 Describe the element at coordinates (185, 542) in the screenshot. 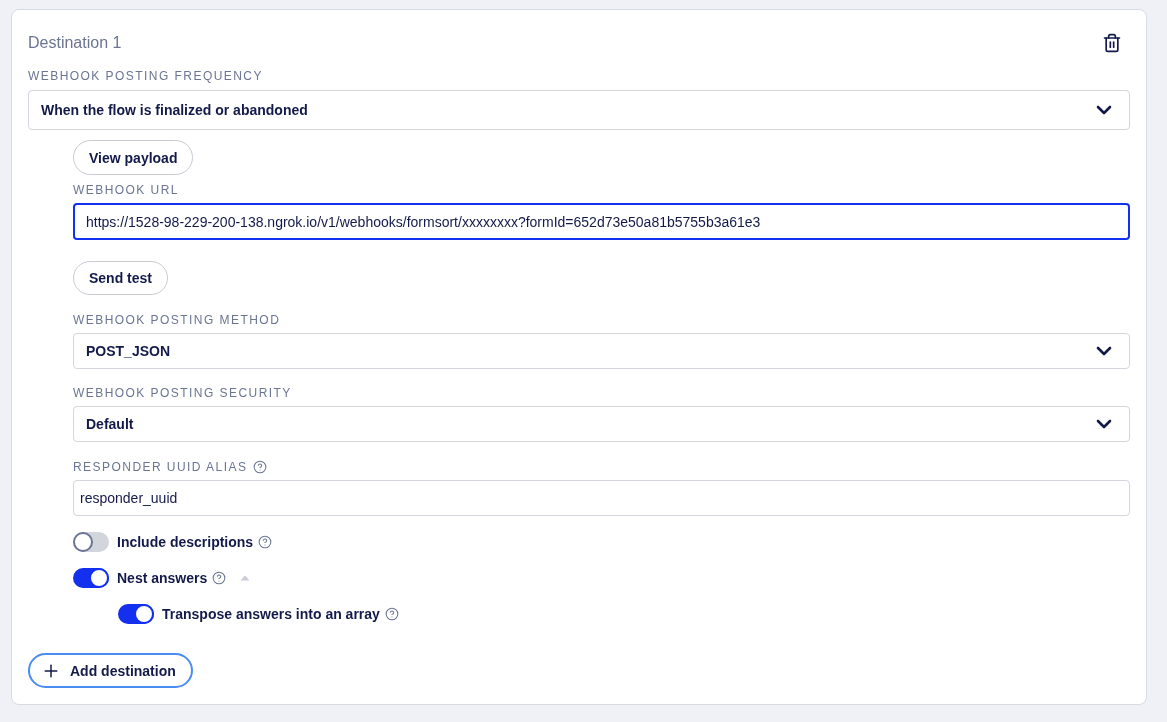

I see `toggle-label: Include descriptions` at that location.